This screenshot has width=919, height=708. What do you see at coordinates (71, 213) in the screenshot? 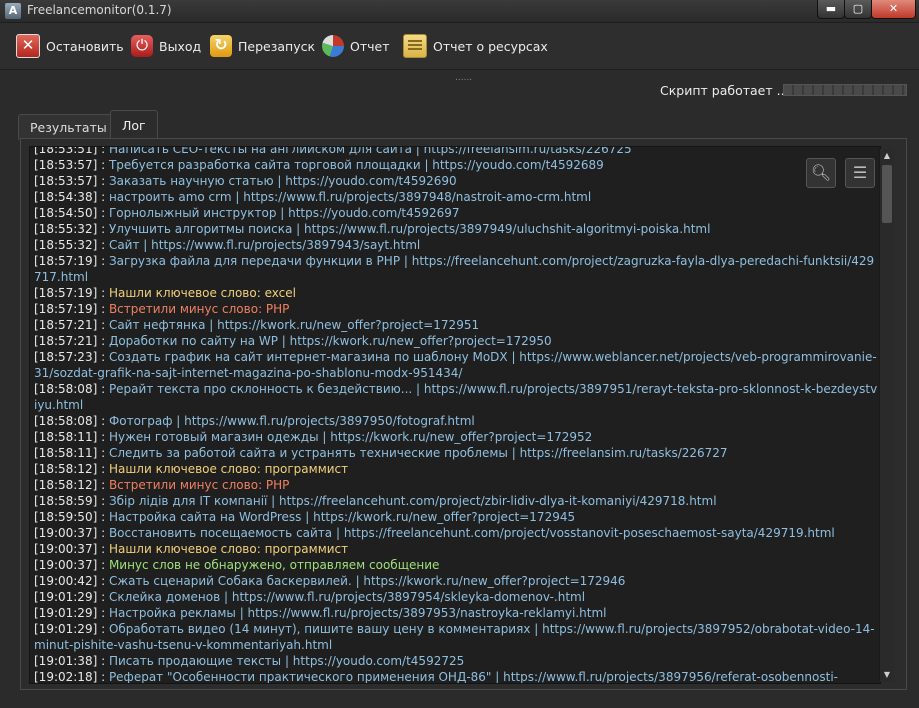
I see `log-timestamp: [18:54:50] :` at bounding box center [71, 213].